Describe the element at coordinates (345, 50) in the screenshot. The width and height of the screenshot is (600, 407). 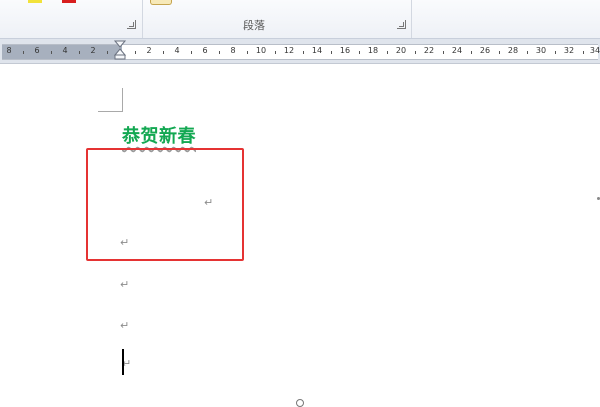
I see `ruler-number: 16` at that location.